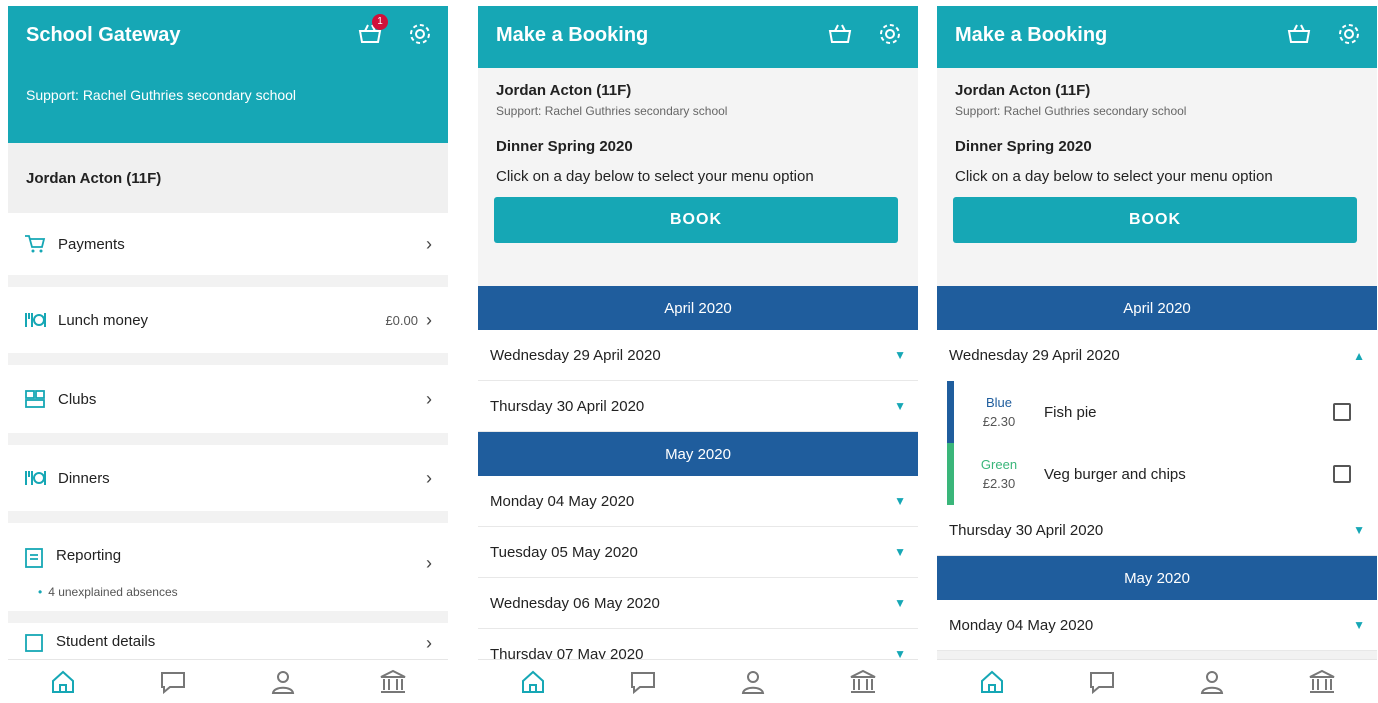 The width and height of the screenshot is (1378, 703). What do you see at coordinates (84, 478) in the screenshot?
I see `menu-item-label: Dinners` at bounding box center [84, 478].